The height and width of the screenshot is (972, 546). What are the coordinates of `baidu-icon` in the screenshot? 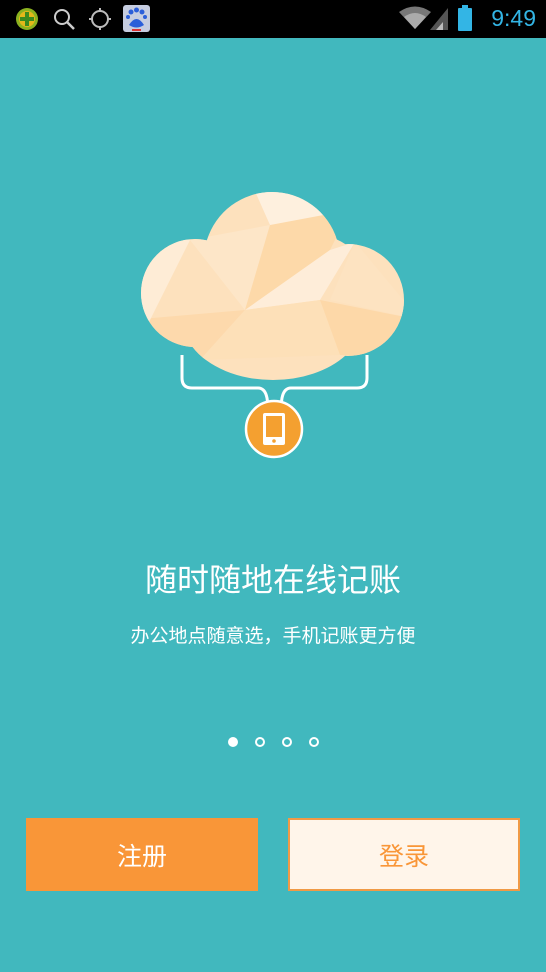 It's located at (136, 18).